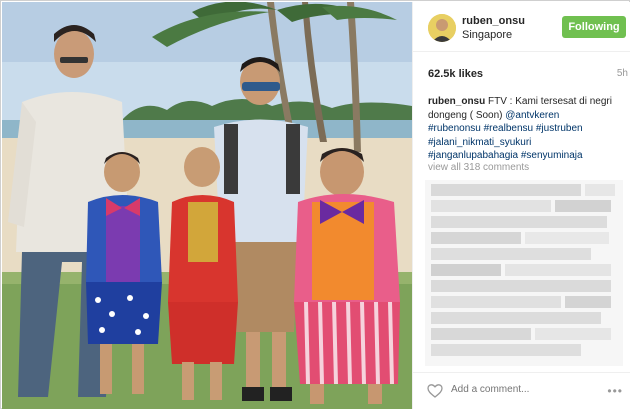  Describe the element at coordinates (479, 142) in the screenshot. I see `caption-hashtags-line2: #jalani_nikmati_syukuri` at that location.